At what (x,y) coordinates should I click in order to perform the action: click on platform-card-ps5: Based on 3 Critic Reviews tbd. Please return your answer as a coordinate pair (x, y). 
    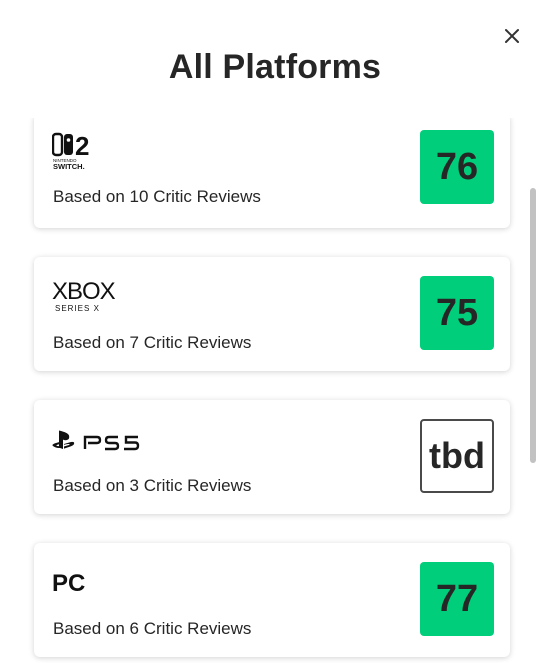
    Looking at the image, I should click on (272, 457).